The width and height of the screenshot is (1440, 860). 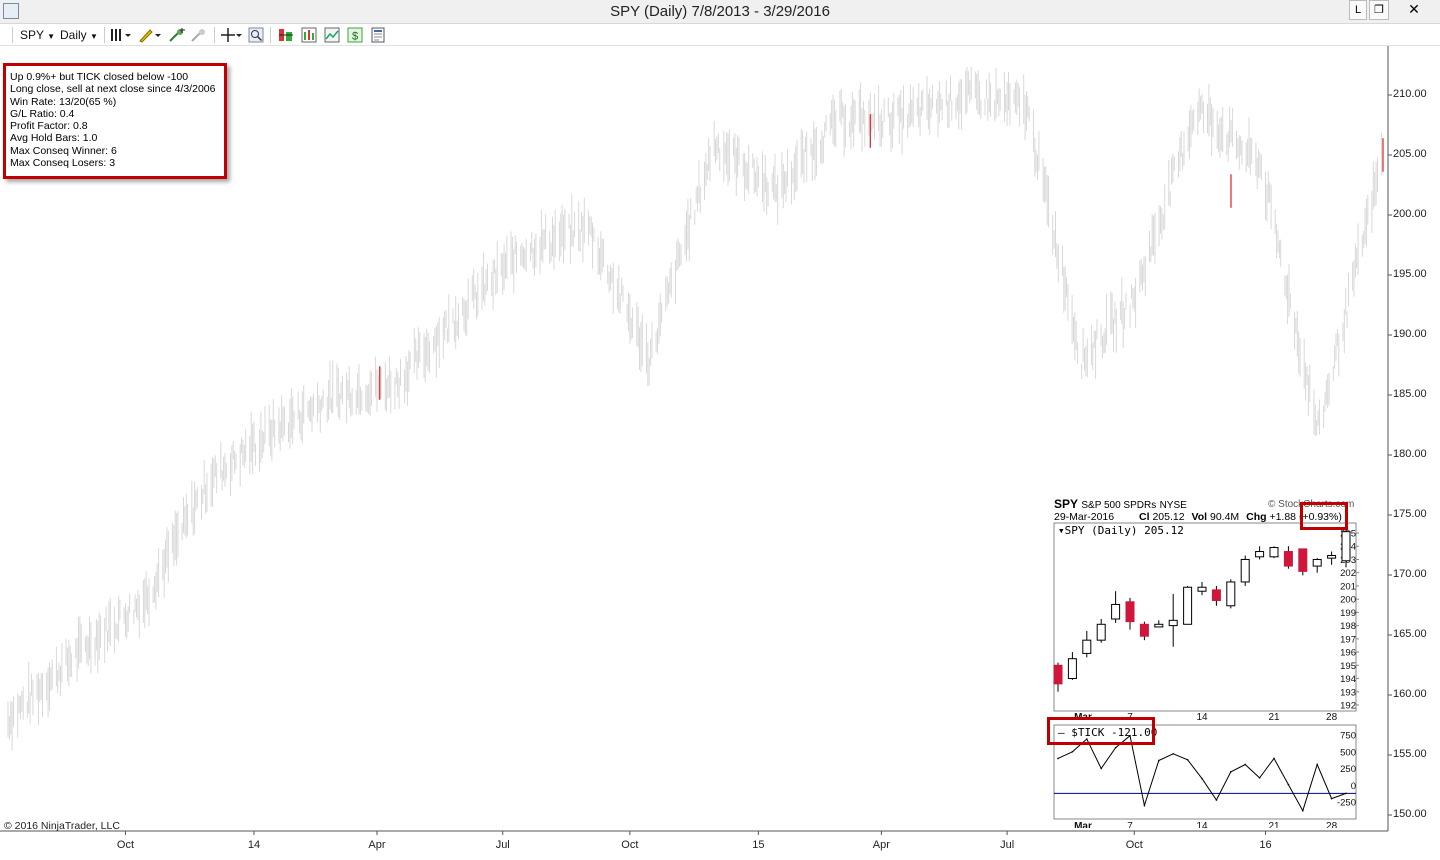 I want to click on chart-toolbar: SPY ▼ Daily ▼ $, so click(x=720, y=35).